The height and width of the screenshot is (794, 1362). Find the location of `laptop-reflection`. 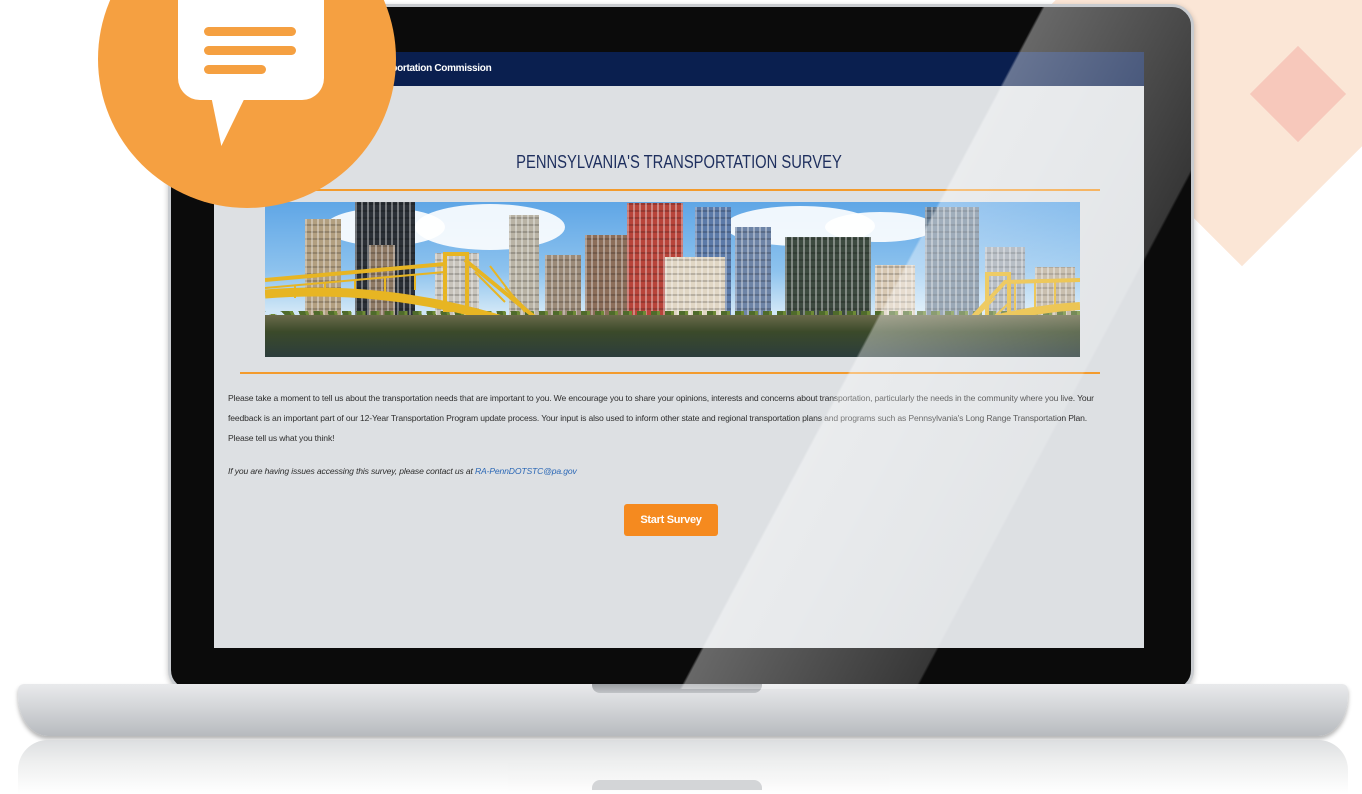

laptop-reflection is located at coordinates (683, 767).